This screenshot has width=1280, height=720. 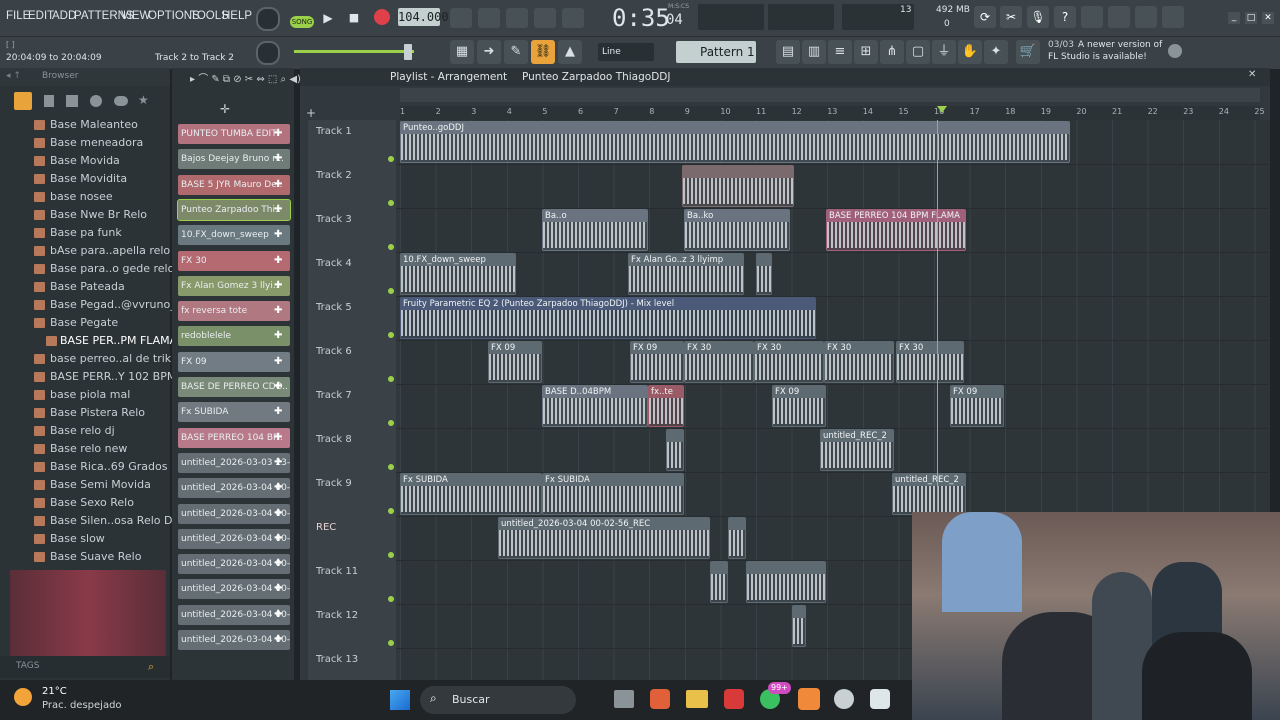 I want to click on track-name: Track 4, so click(x=334, y=263).